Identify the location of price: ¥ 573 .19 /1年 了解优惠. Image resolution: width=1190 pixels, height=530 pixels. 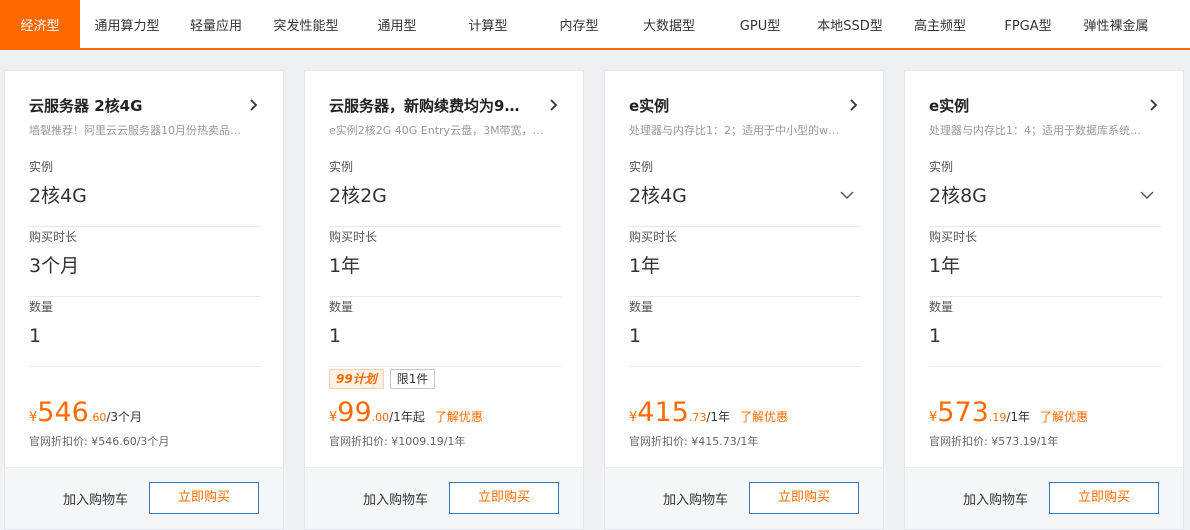
(1008, 413).